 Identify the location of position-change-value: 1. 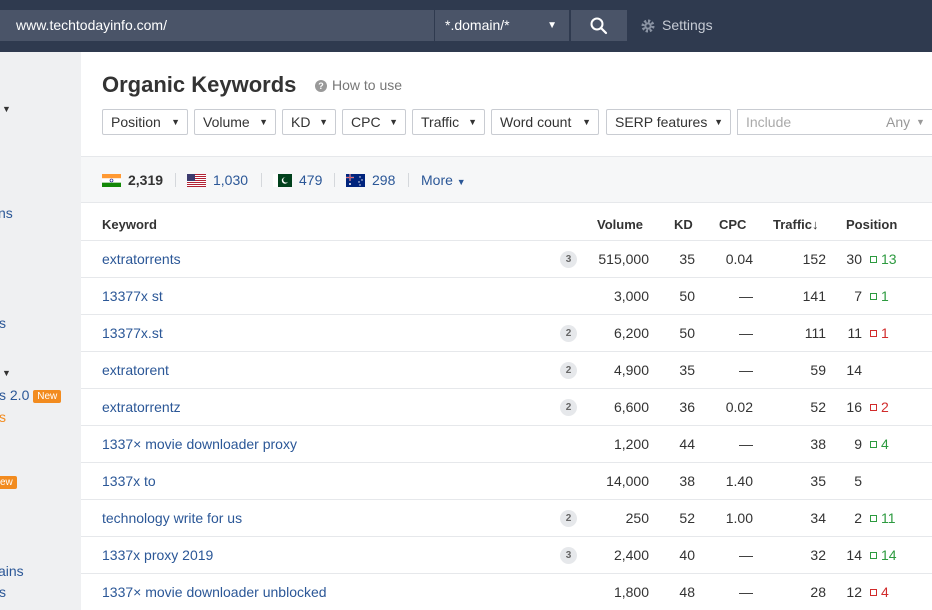
(885, 296).